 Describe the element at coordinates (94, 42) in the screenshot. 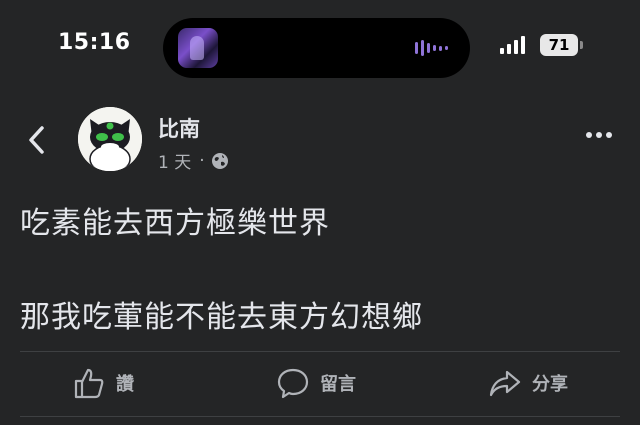

I see `clock-time: 15:16` at that location.